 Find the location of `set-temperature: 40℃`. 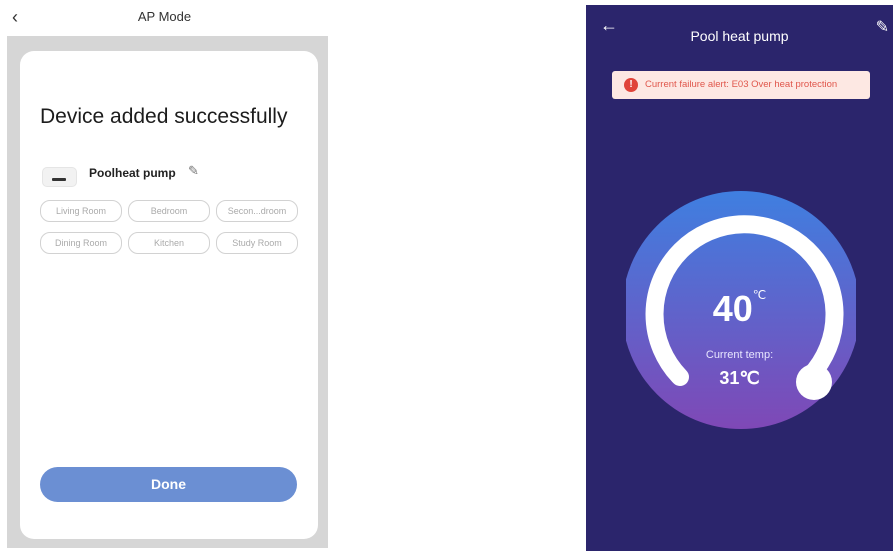

set-temperature: 40℃ is located at coordinates (739, 309).